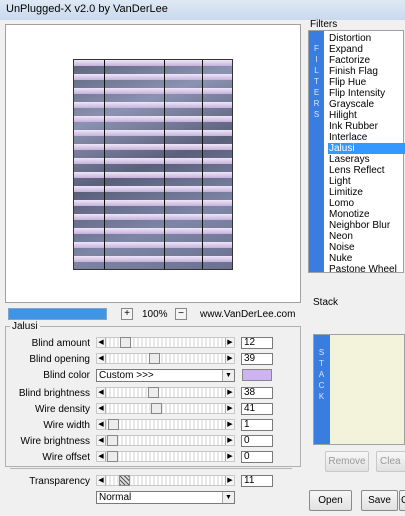  Describe the element at coordinates (165, 480) in the screenshot. I see `transparency-slider: ◀ ▶` at that location.